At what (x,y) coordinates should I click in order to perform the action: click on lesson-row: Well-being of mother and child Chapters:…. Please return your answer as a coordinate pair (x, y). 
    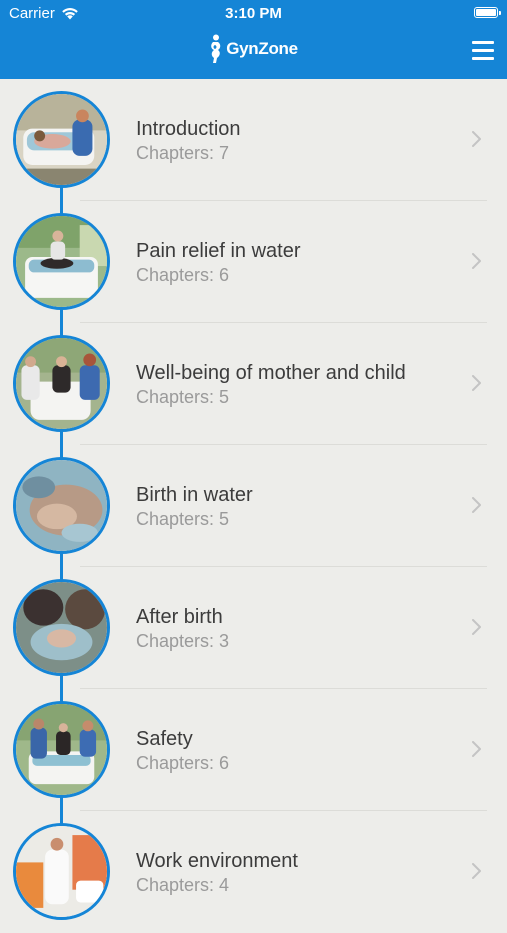
    Looking at the image, I should click on (253, 384).